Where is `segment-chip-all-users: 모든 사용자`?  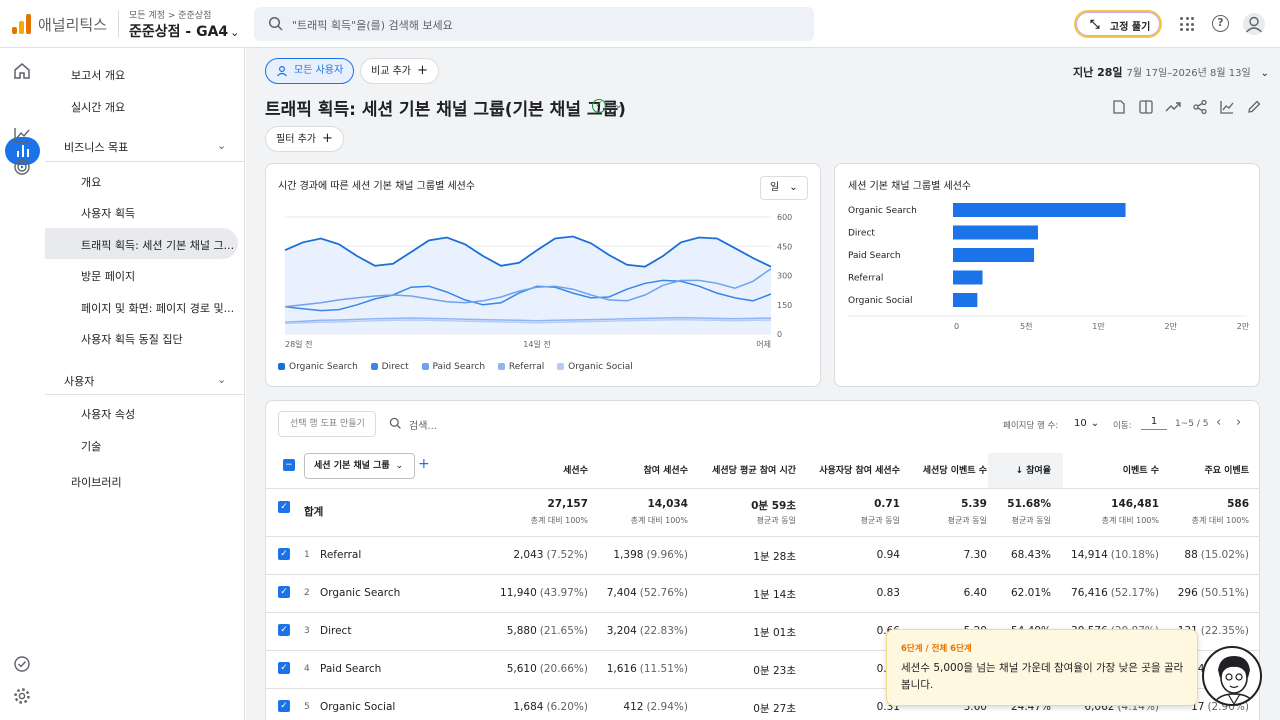 segment-chip-all-users: 모든 사용자 is located at coordinates (310, 71).